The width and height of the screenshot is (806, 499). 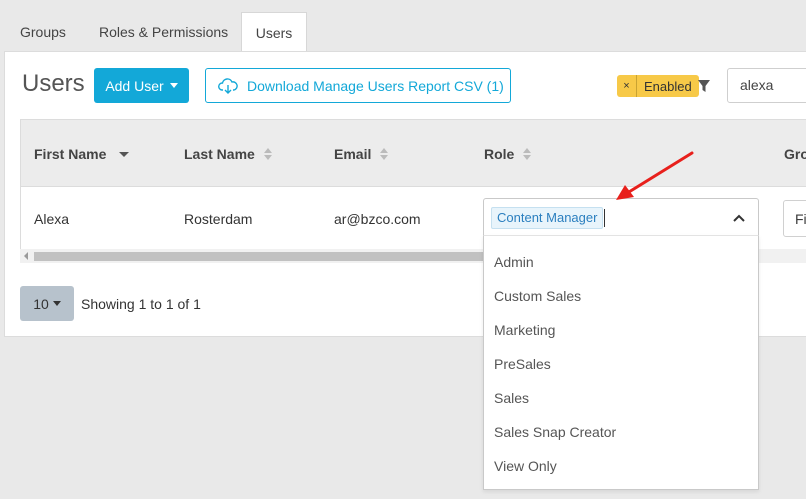 I want to click on add-user-button: Add User, so click(x=141, y=85).